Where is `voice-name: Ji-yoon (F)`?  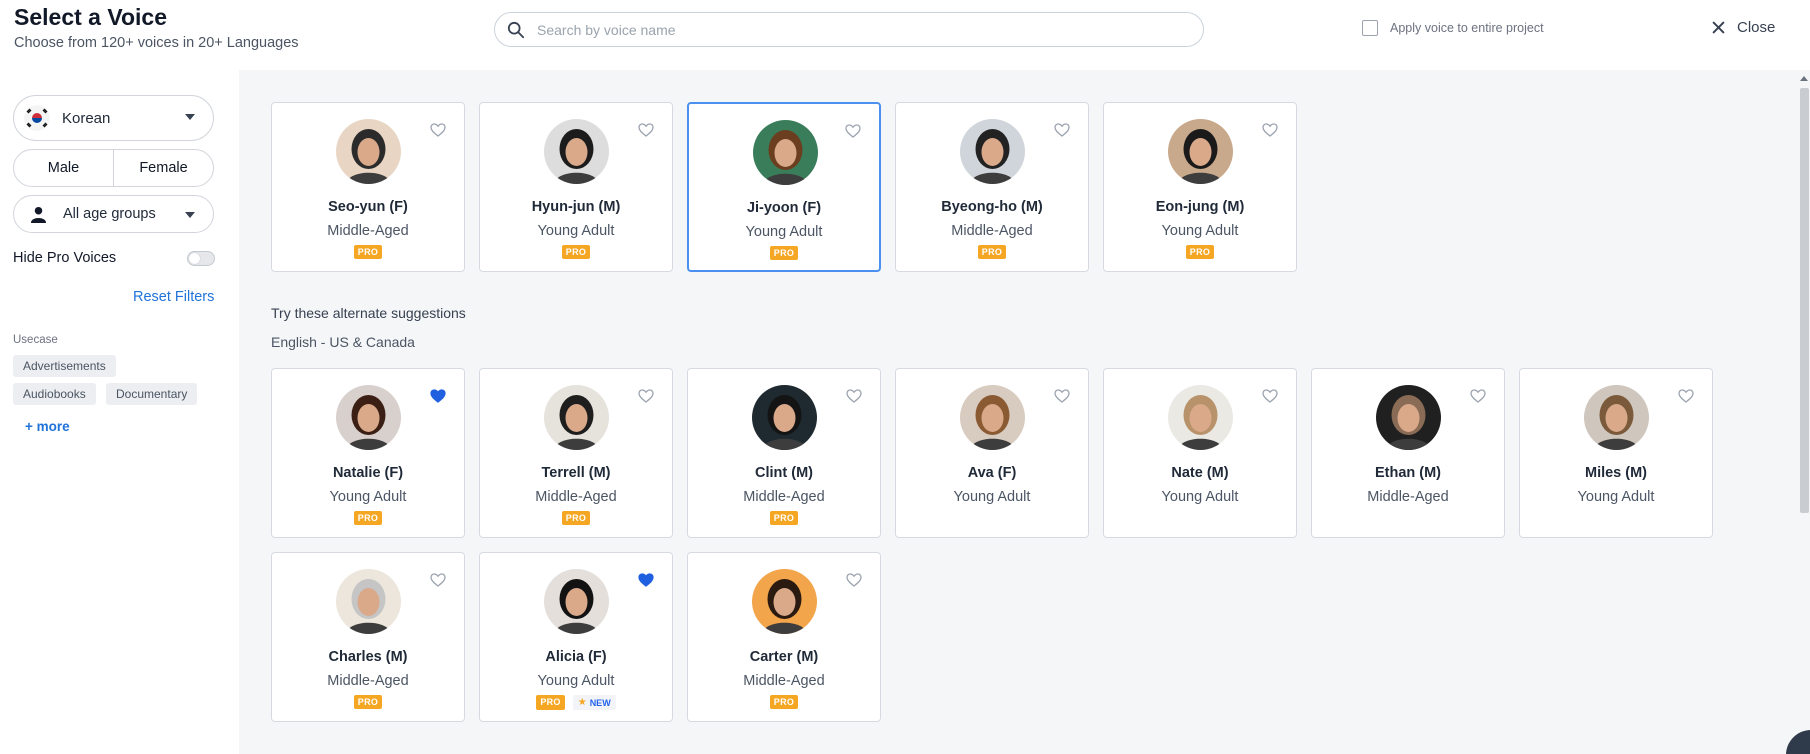
voice-name: Ji-yoon (F) is located at coordinates (784, 208).